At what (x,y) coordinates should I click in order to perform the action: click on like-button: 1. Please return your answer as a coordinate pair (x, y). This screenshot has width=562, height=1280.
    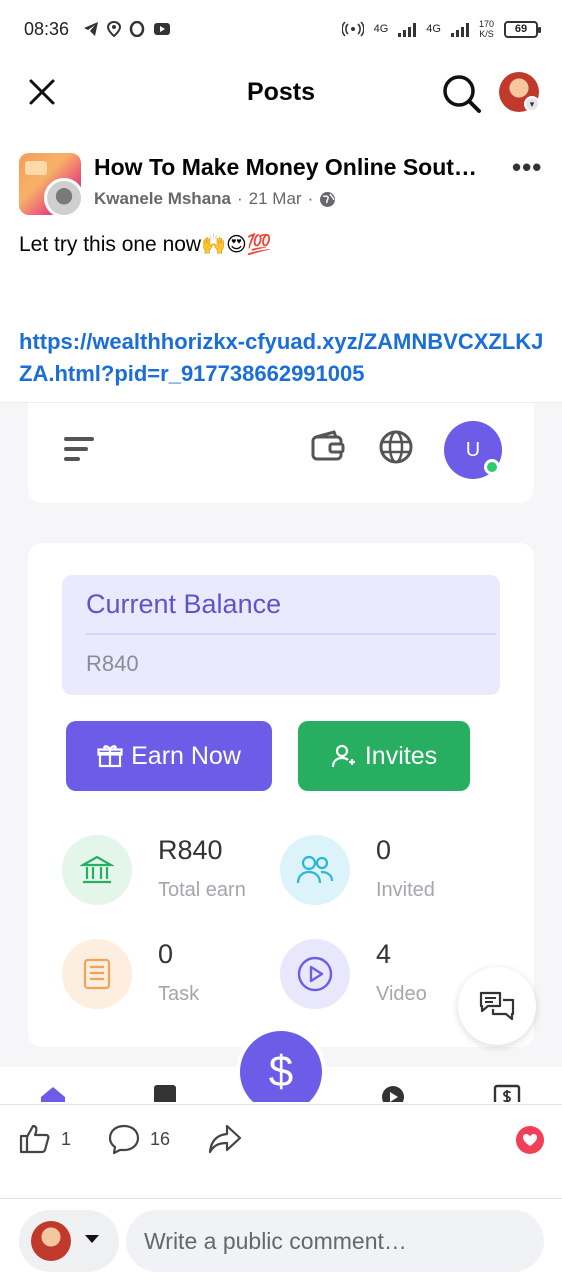
    Looking at the image, I should click on (45, 1139).